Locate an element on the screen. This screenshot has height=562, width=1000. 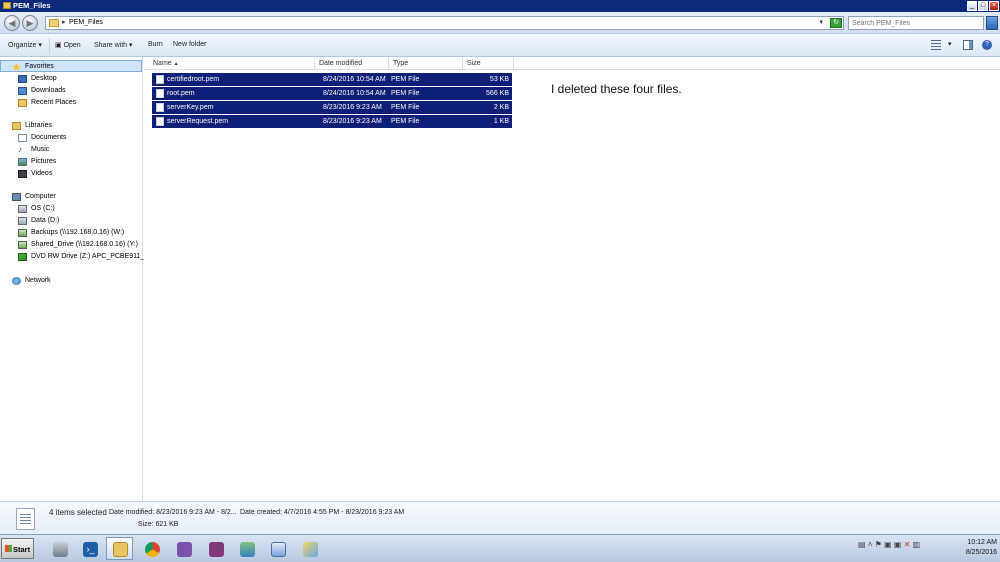
nav-label: Backups (\\192.168.0.16) (W:) is located at coordinates (78, 232).